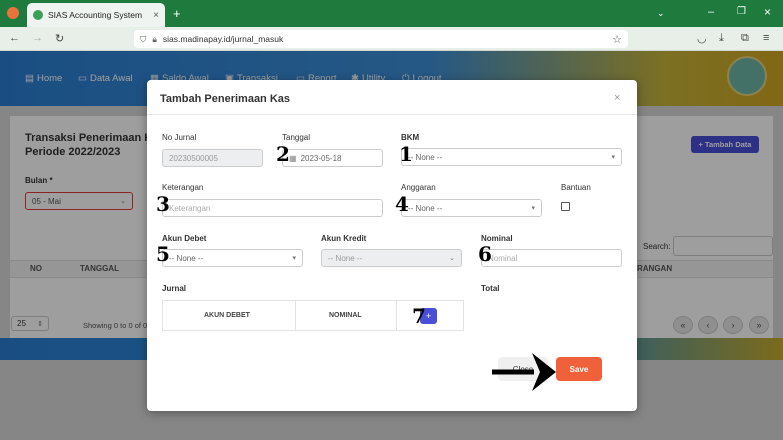 The width and height of the screenshot is (783, 440). What do you see at coordinates (551, 258) in the screenshot?
I see `nominal-input: Nominal` at bounding box center [551, 258].